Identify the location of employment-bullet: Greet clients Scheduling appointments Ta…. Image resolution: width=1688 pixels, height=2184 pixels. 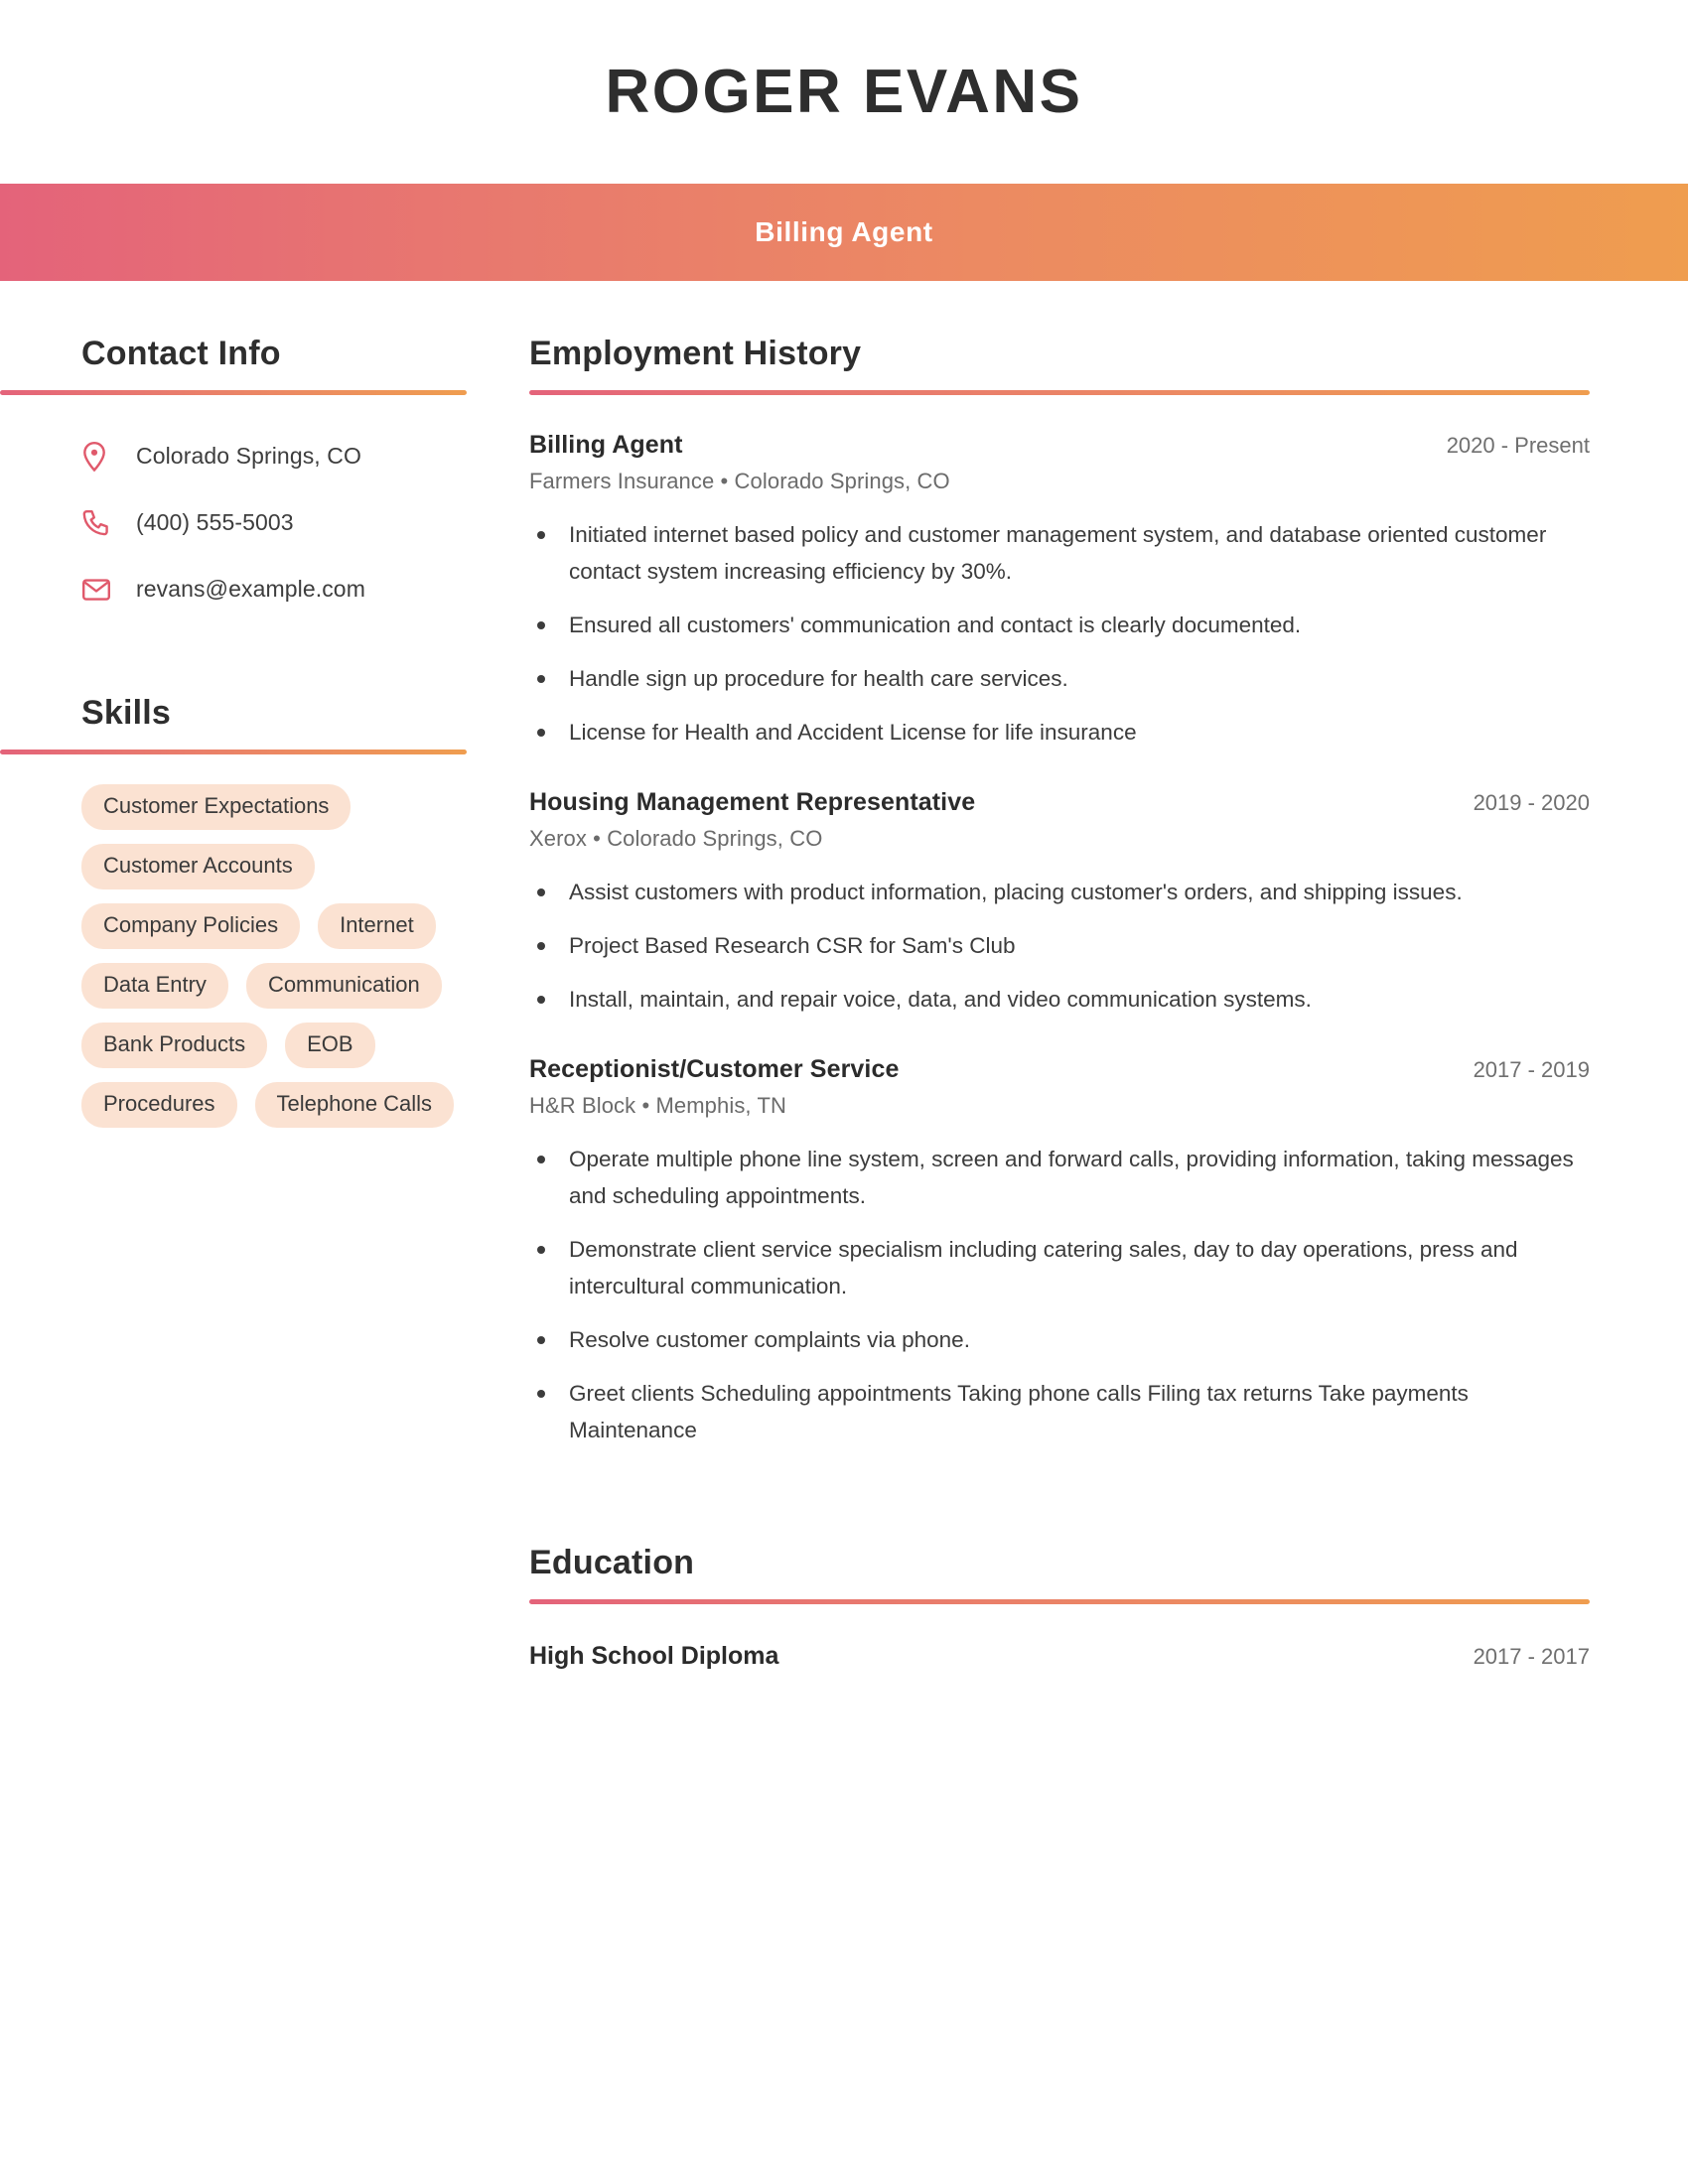
(1059, 1411).